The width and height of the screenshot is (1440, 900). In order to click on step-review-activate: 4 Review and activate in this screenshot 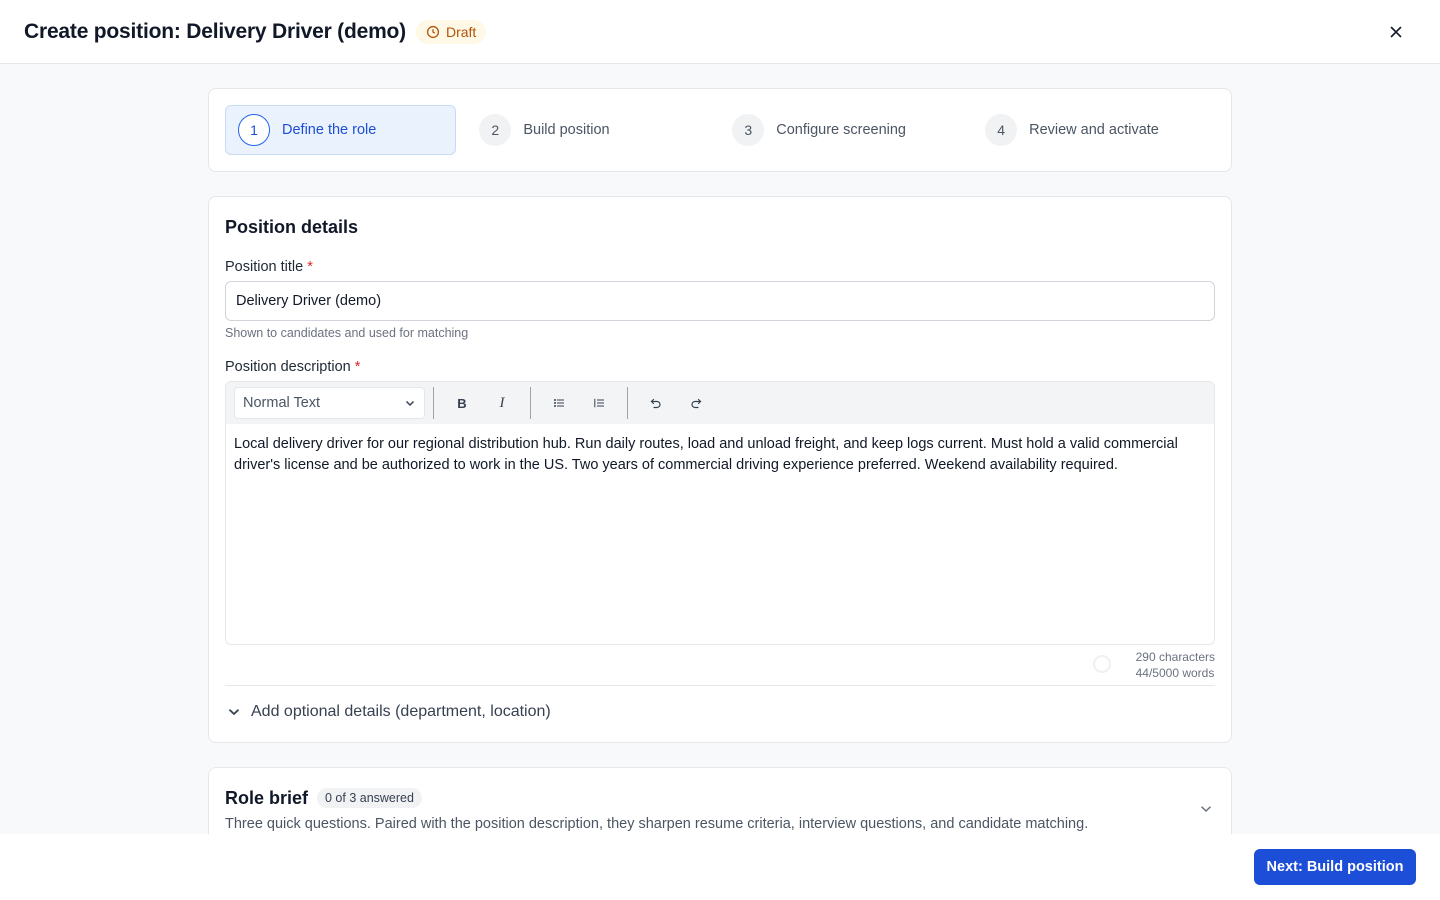, I will do `click(1094, 130)`.